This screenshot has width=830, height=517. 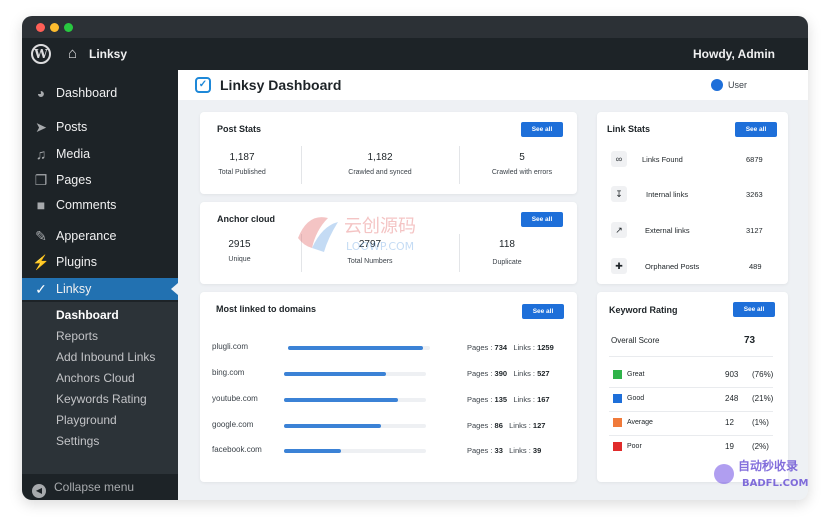 I want to click on sidebar-item-label: Posts, so click(x=72, y=127).